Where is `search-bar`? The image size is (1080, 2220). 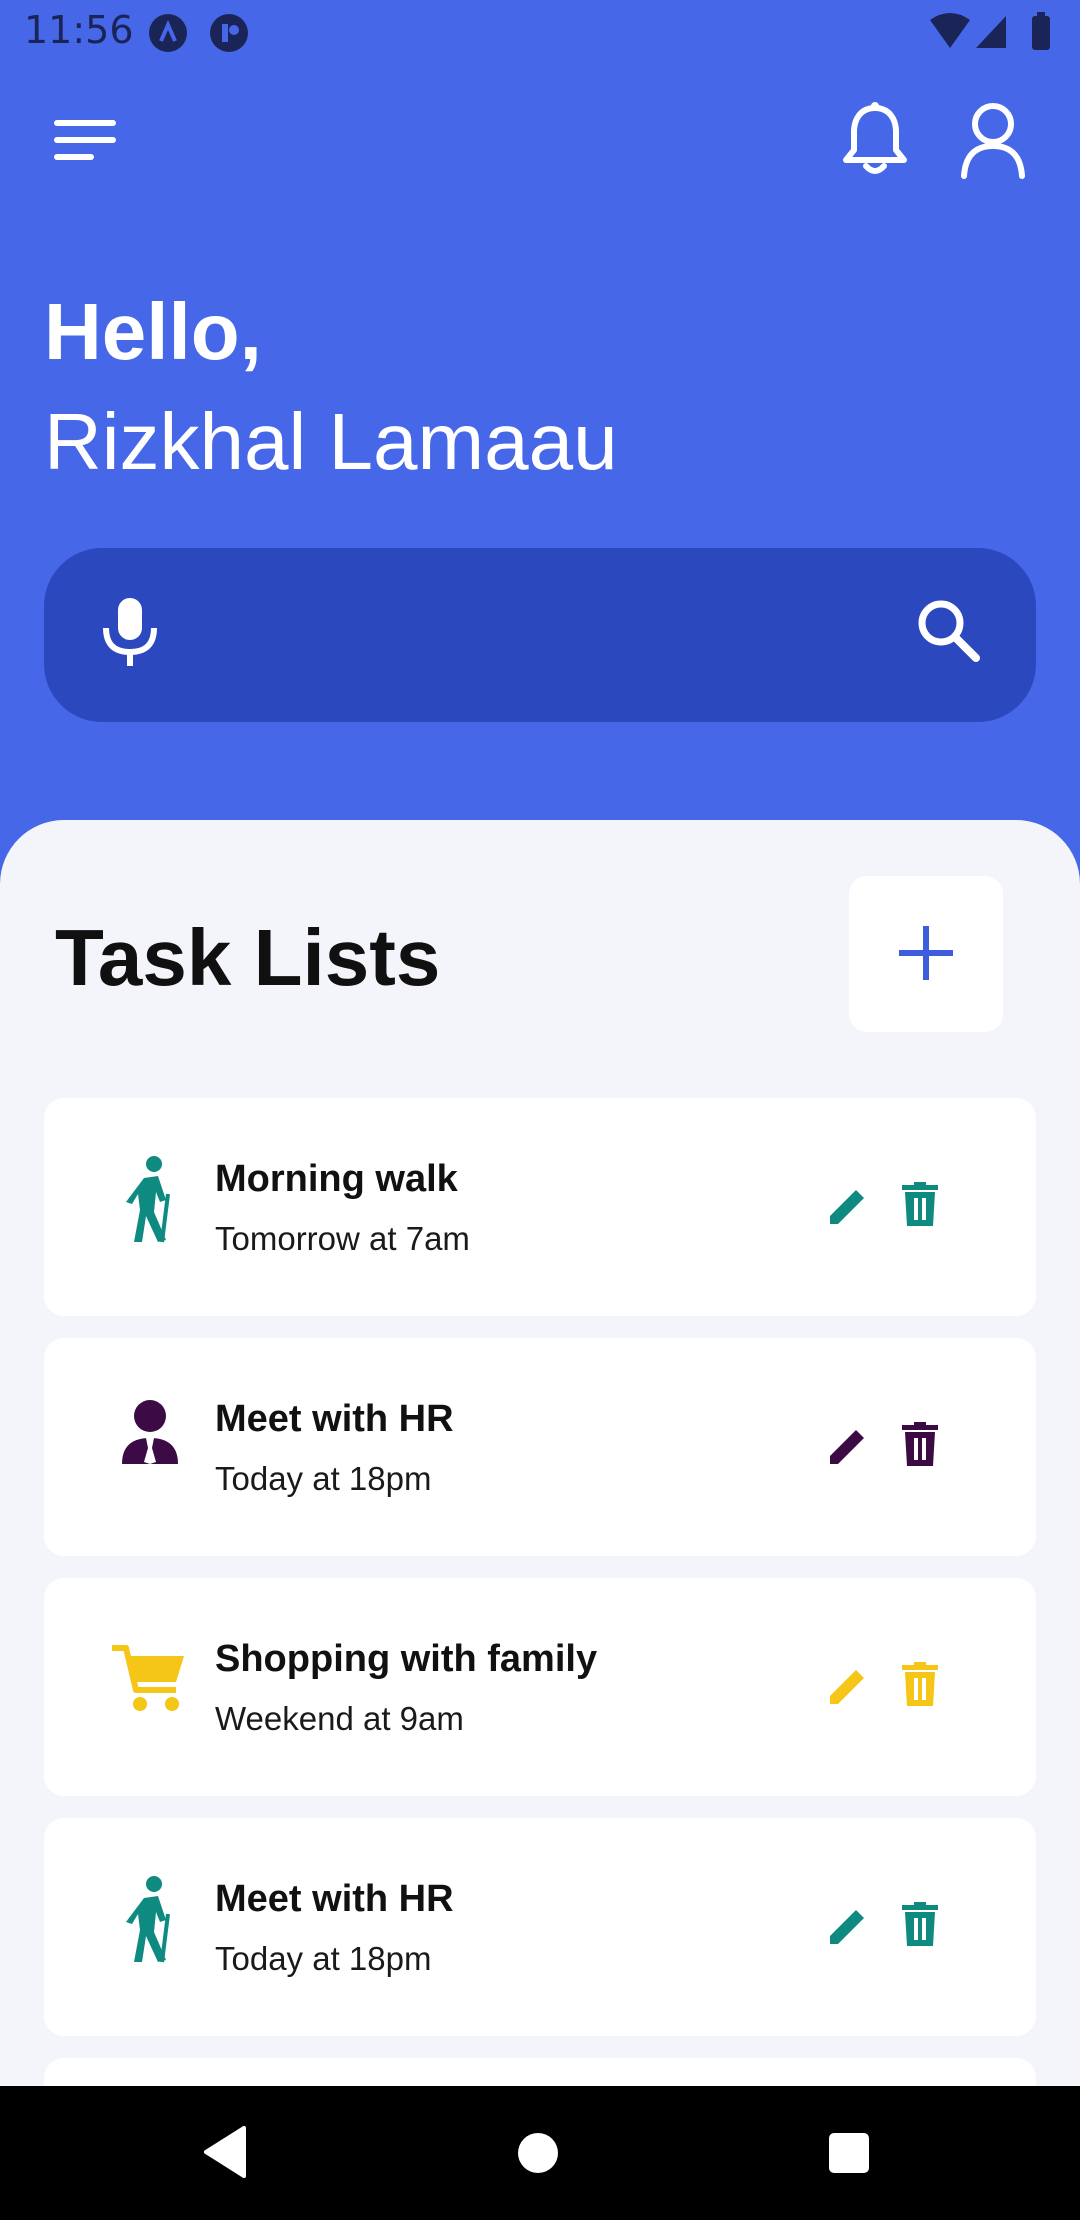 search-bar is located at coordinates (540, 635).